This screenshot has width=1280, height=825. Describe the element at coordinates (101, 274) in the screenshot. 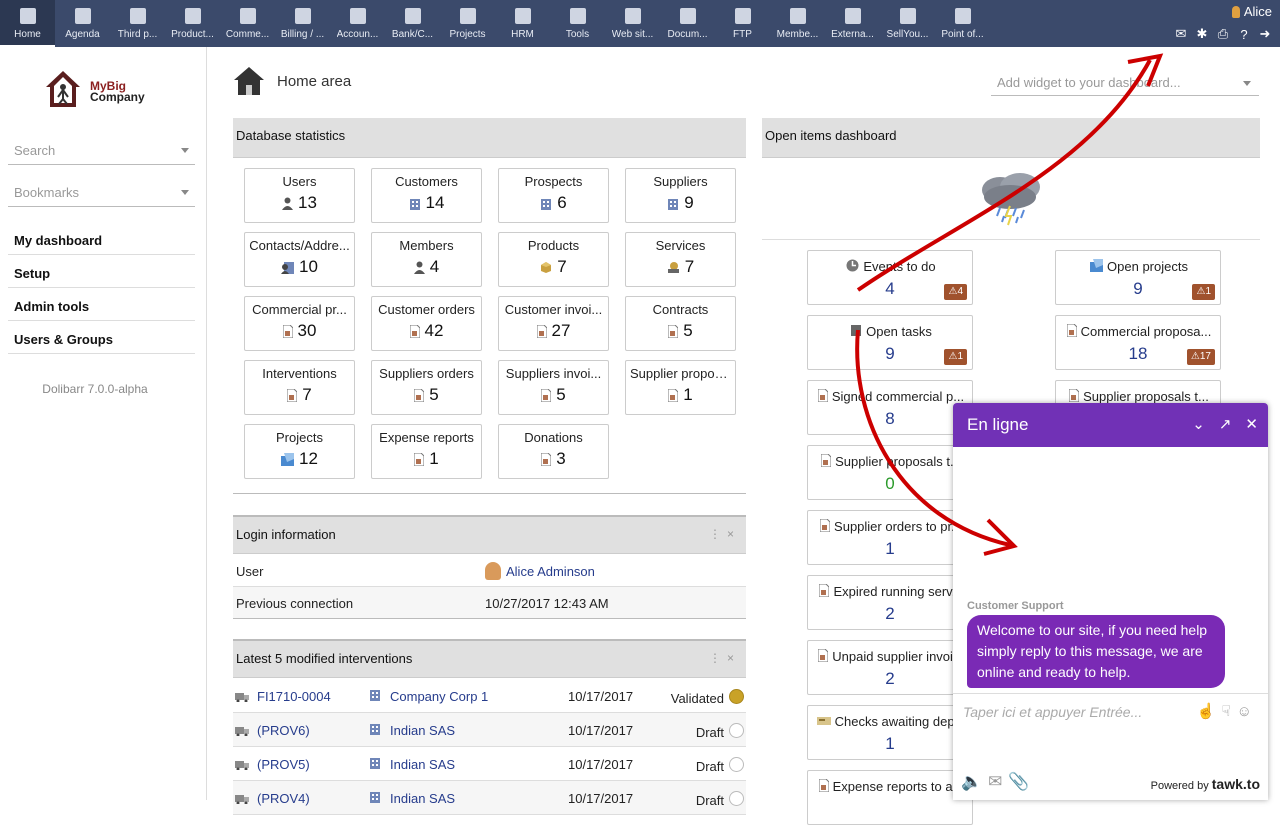

I see `sidebar-item-setup: Setup` at that location.